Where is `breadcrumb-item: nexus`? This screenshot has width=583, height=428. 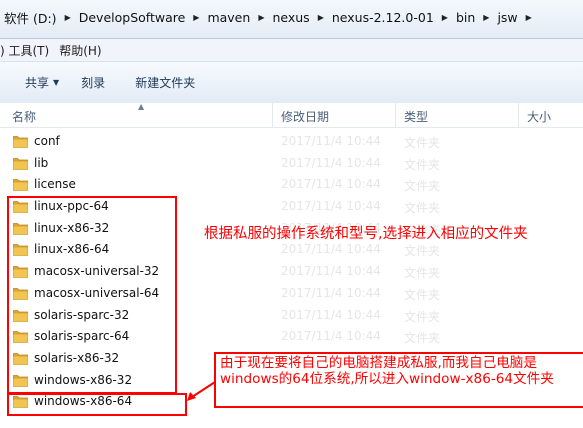
breadcrumb-item: nexus is located at coordinates (291, 17).